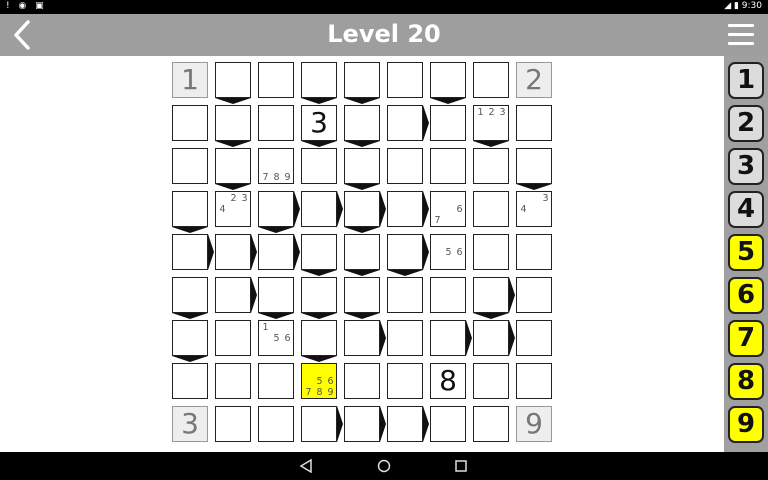 The height and width of the screenshot is (480, 768). I want to click on grid-cell: 56 789, so click(319, 381).